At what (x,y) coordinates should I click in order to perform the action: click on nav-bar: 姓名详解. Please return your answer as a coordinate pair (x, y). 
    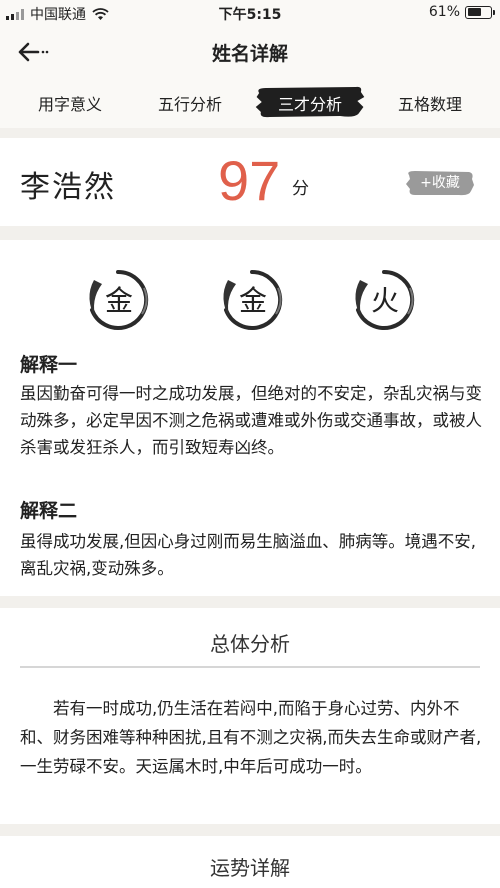
    Looking at the image, I should click on (250, 52).